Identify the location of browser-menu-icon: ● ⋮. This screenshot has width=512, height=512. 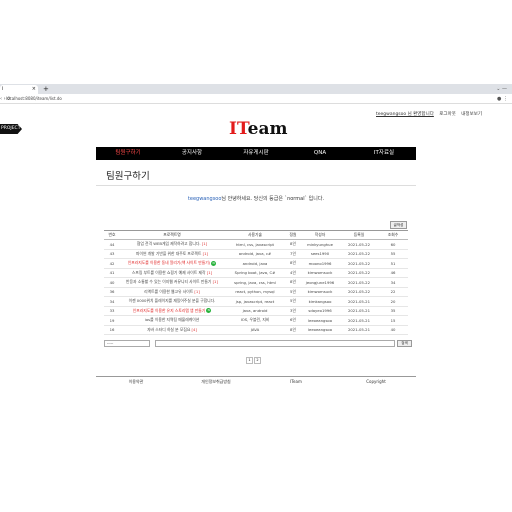
(502, 99).